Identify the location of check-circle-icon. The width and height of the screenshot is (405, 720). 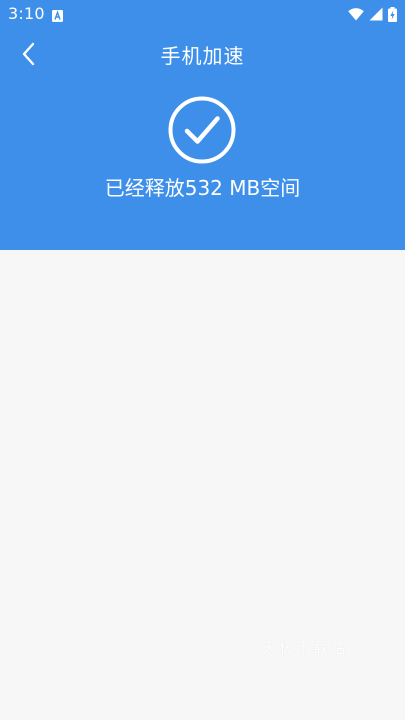
(202, 130).